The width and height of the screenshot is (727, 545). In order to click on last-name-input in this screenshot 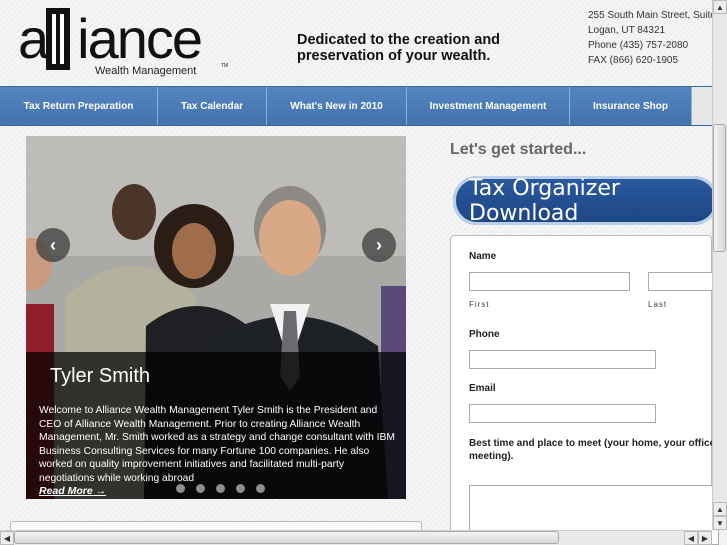, I will do `click(683, 281)`.